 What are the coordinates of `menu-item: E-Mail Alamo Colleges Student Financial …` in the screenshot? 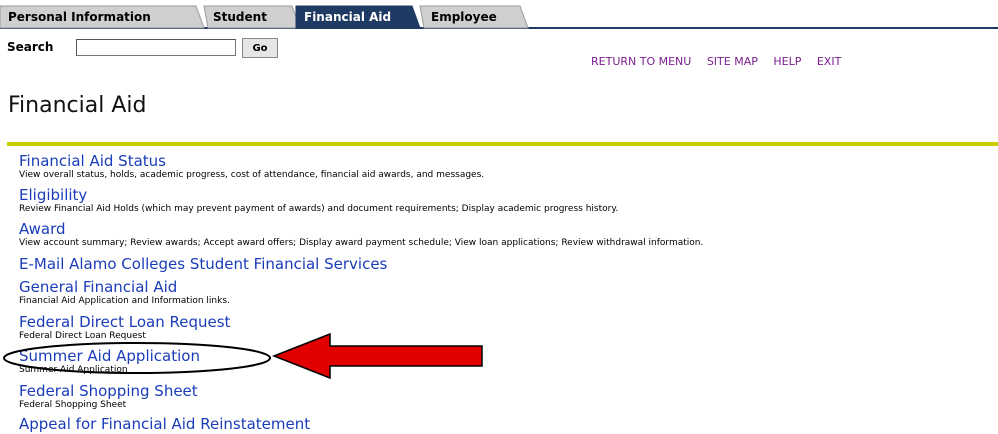 It's located at (203, 264).